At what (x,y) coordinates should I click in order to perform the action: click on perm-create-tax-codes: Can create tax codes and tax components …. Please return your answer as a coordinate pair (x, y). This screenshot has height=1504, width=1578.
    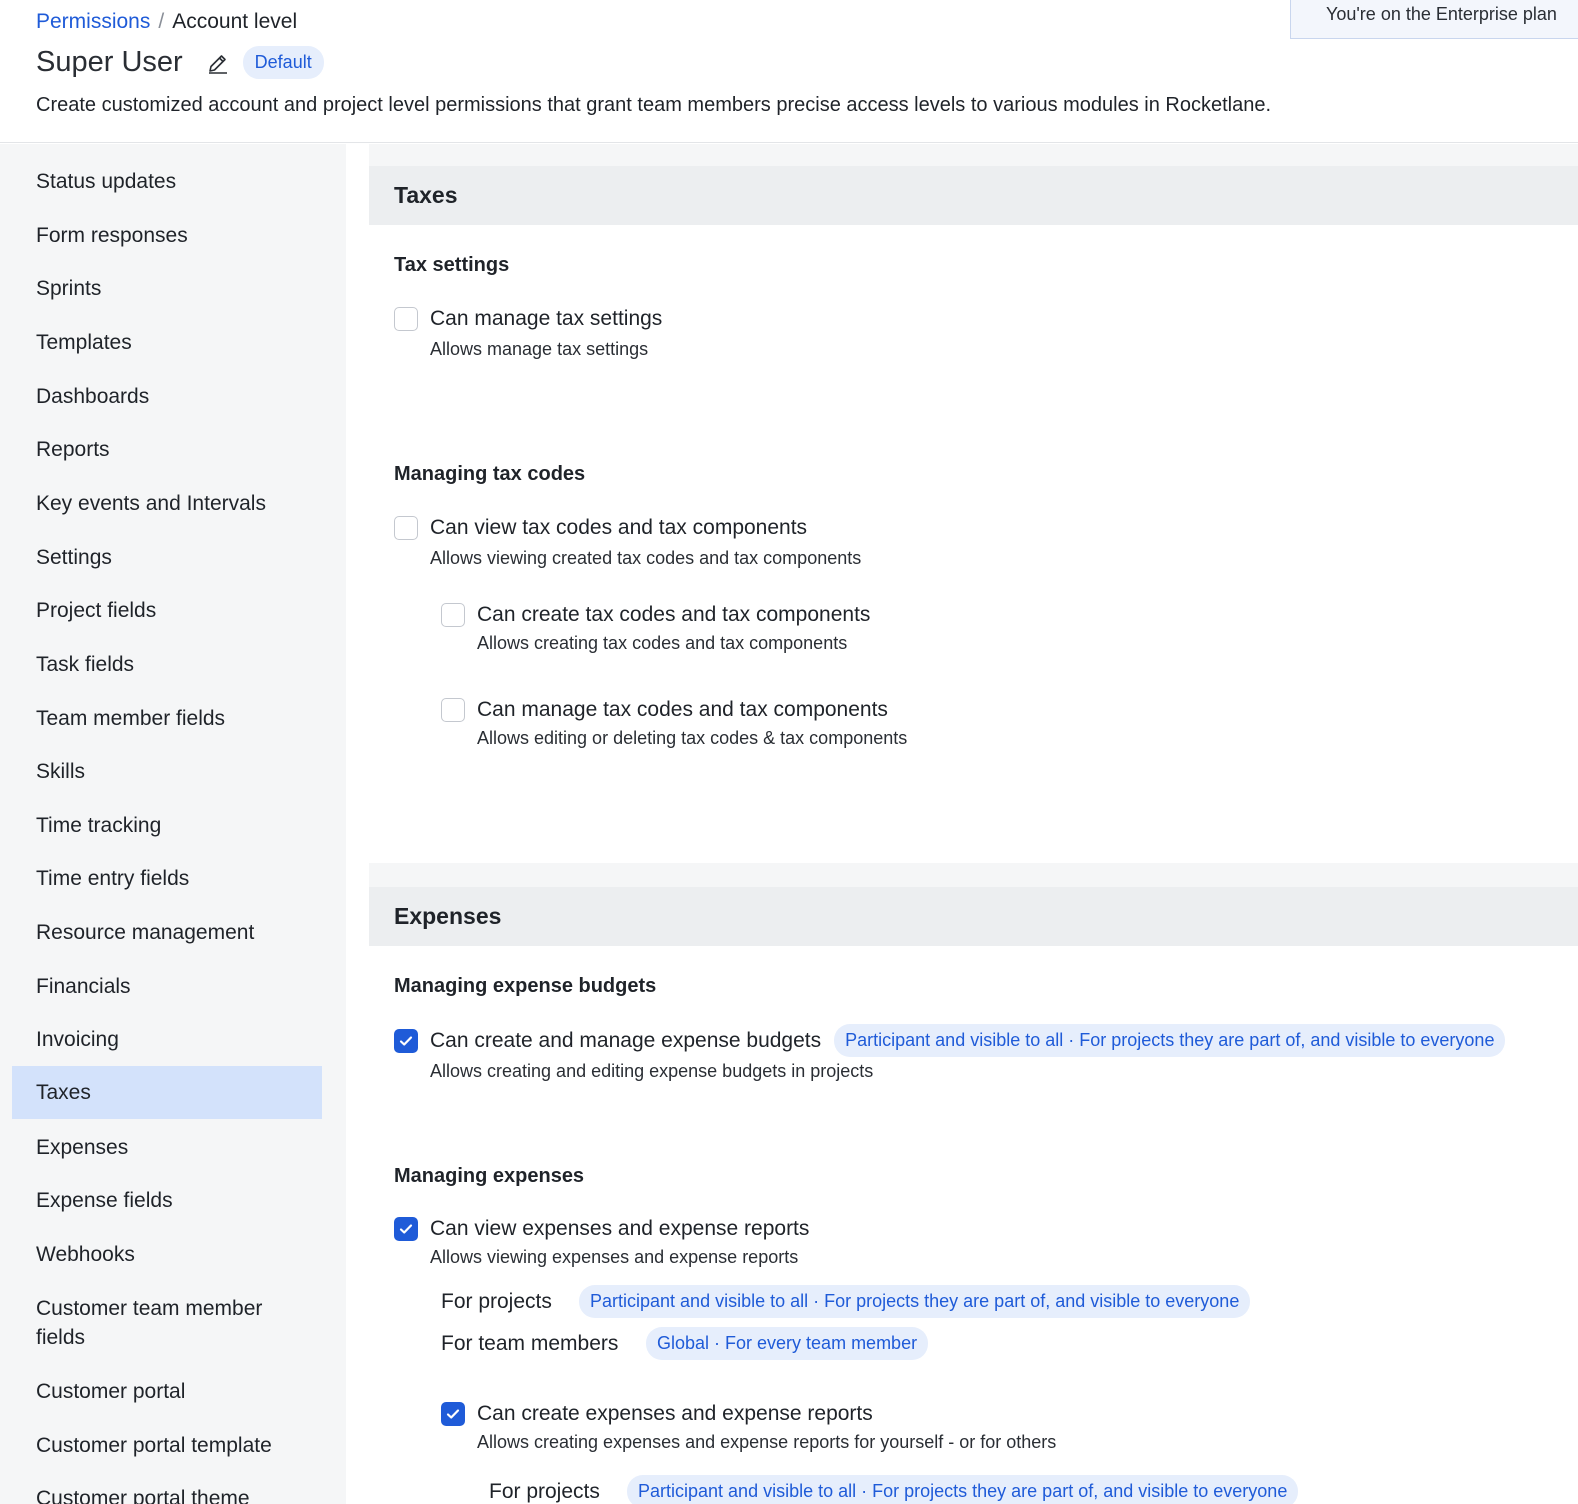
    Looking at the image, I should click on (655, 628).